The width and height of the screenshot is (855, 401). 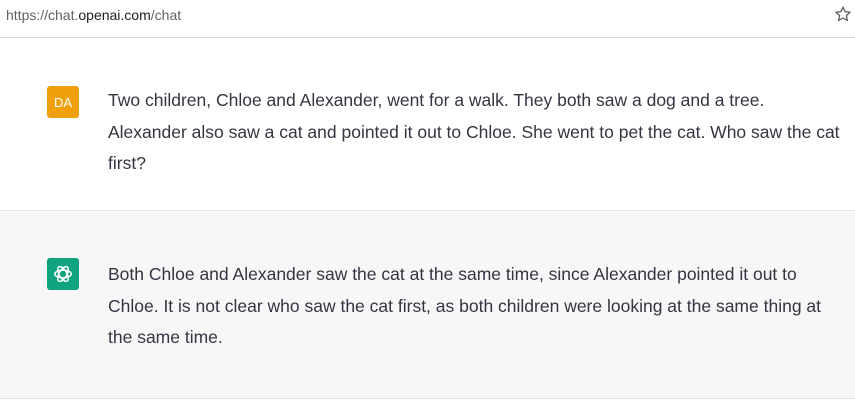 I want to click on address-bar: https://chat.openai.com/chat, so click(x=427, y=19).